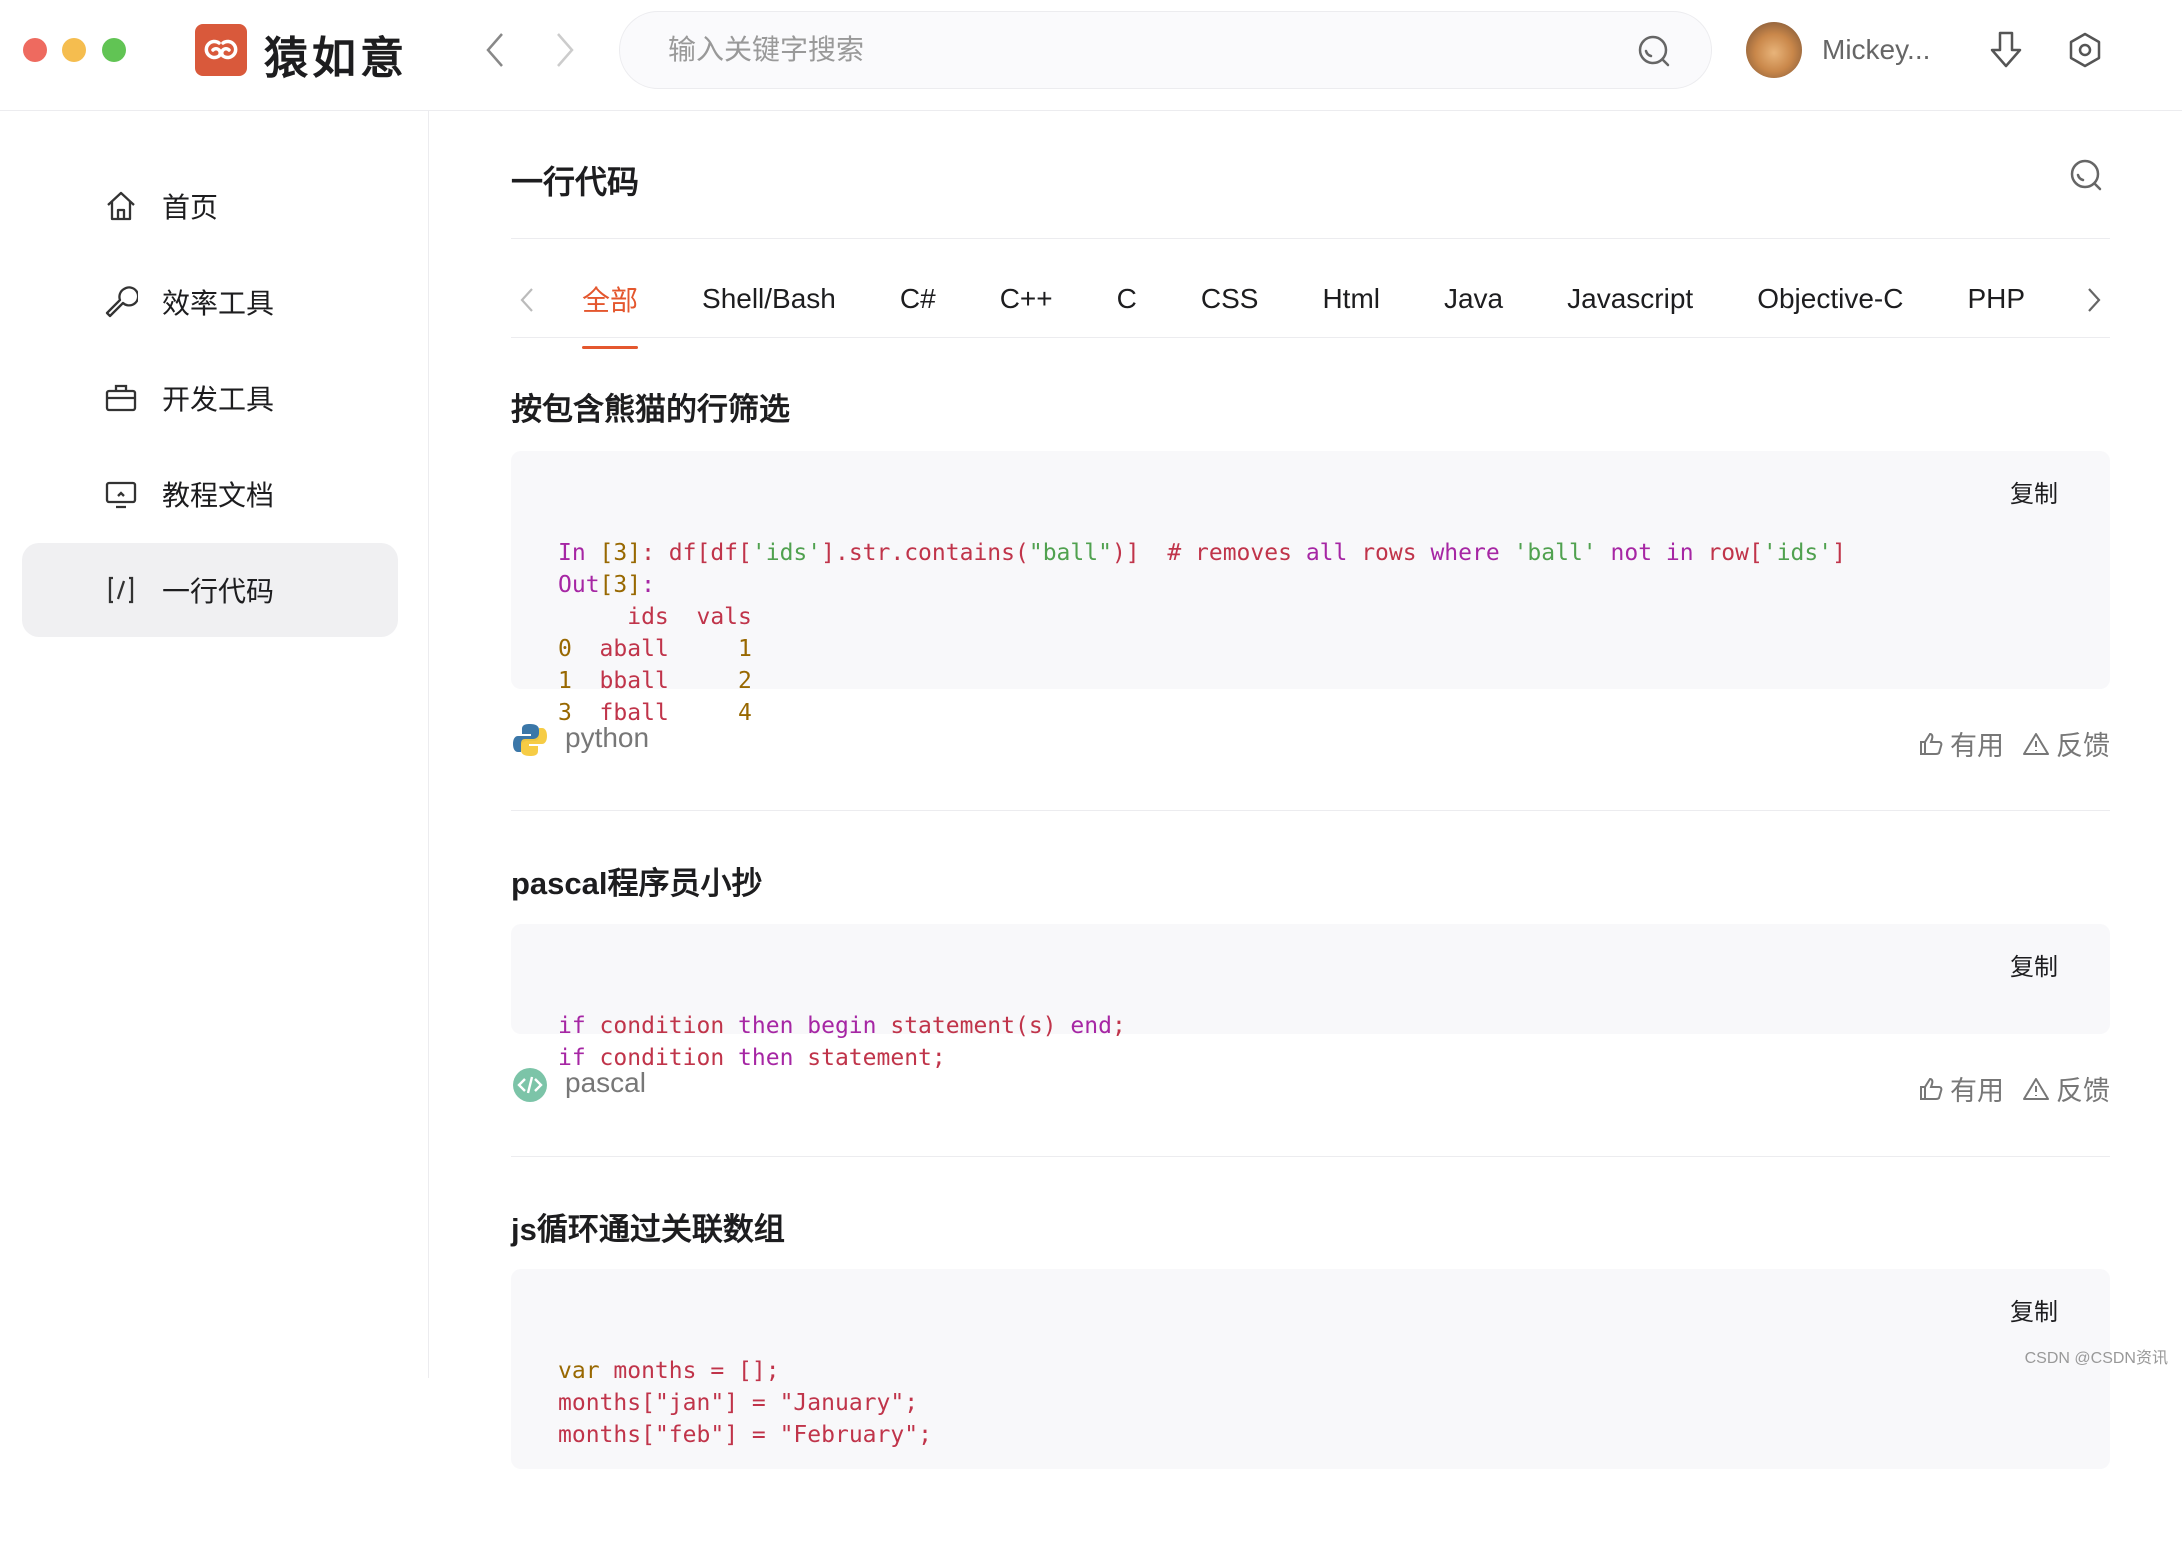 This screenshot has height=1547, width=2182. Describe the element at coordinates (1830, 299) in the screenshot. I see `tab-9: Objective-C` at that location.